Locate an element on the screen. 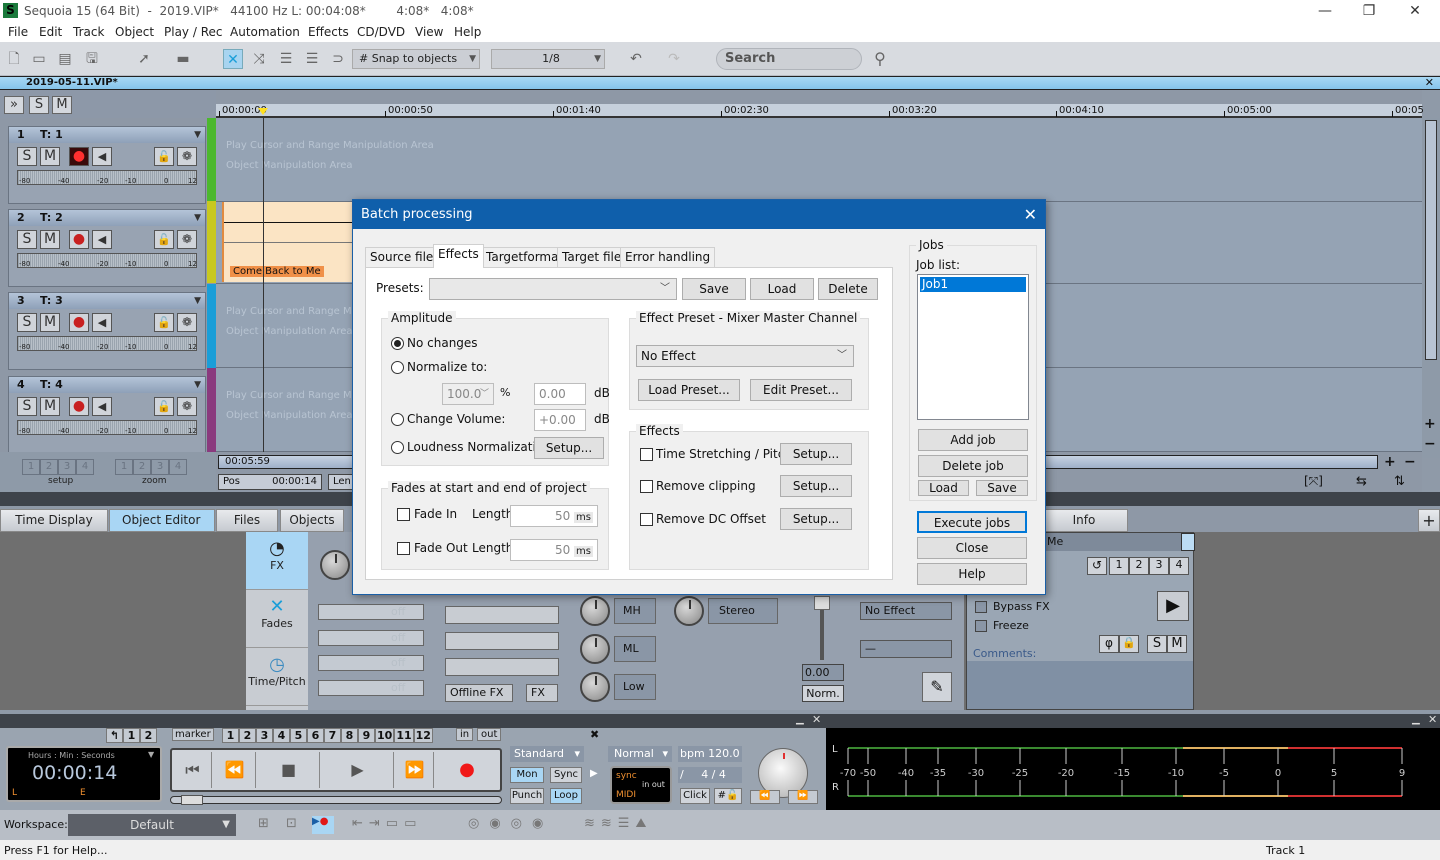 The width and height of the screenshot is (1440, 860). range-tool-icon: ▬ is located at coordinates (183, 59).